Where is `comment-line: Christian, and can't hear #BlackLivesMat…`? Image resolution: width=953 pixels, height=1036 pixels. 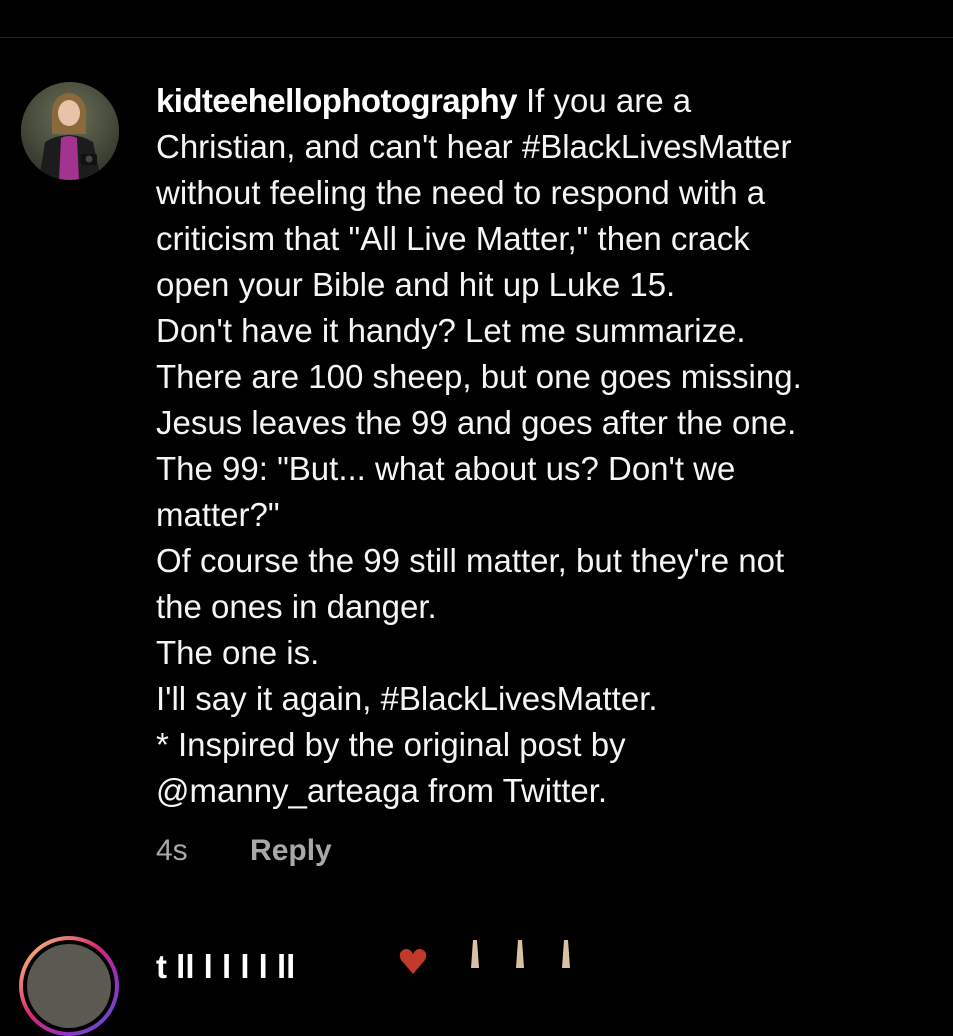 comment-line: Christian, and can't hear #BlackLivesMat… is located at coordinates (474, 146).